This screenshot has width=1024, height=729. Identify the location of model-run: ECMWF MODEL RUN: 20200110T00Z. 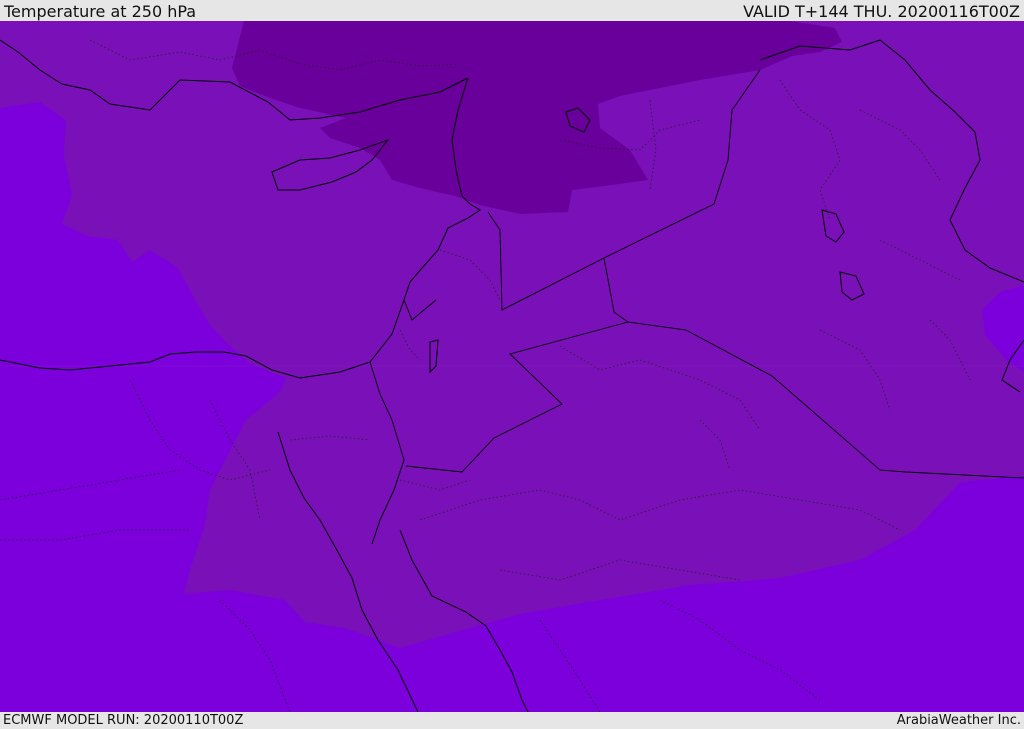
(123, 720).